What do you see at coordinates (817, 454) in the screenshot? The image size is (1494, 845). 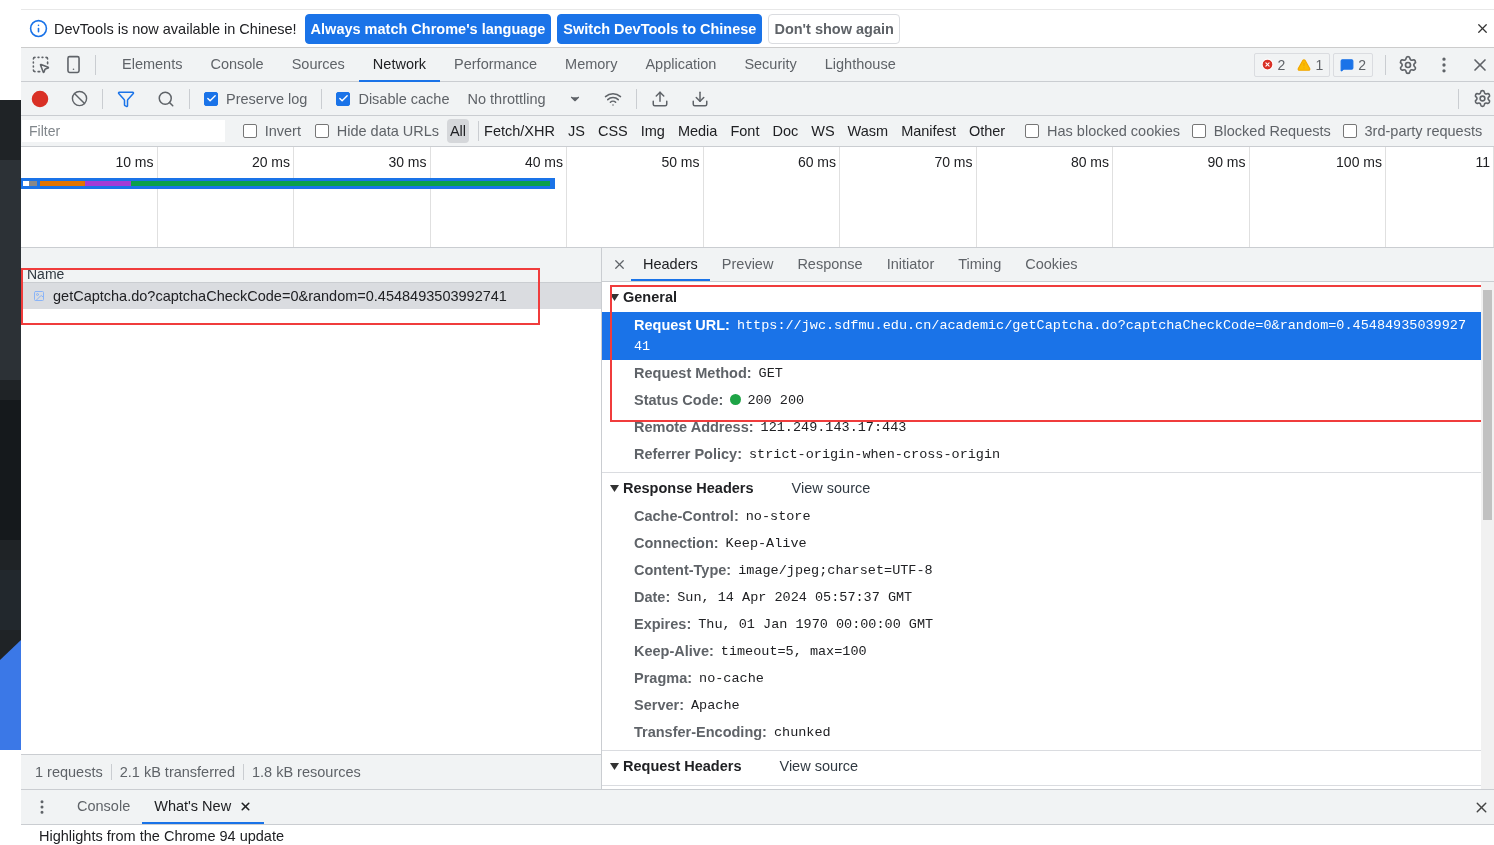 I see `header-row-text: Referrer Policy: strict-origin-when-cross-origin` at bounding box center [817, 454].